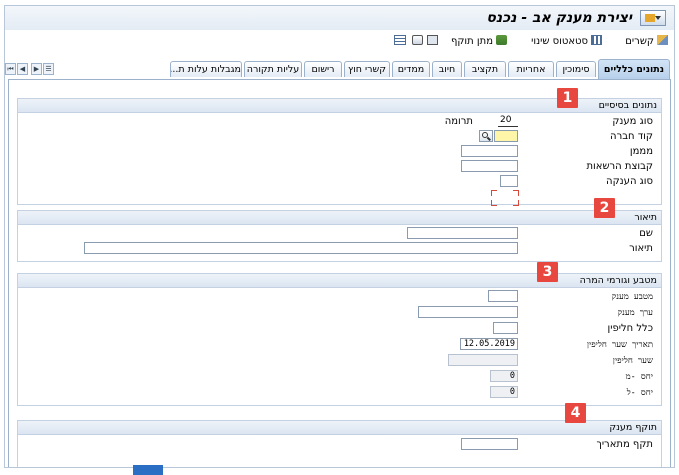 The image size is (679, 475). What do you see at coordinates (301, 248) in the screenshot?
I see `description-field` at bounding box center [301, 248].